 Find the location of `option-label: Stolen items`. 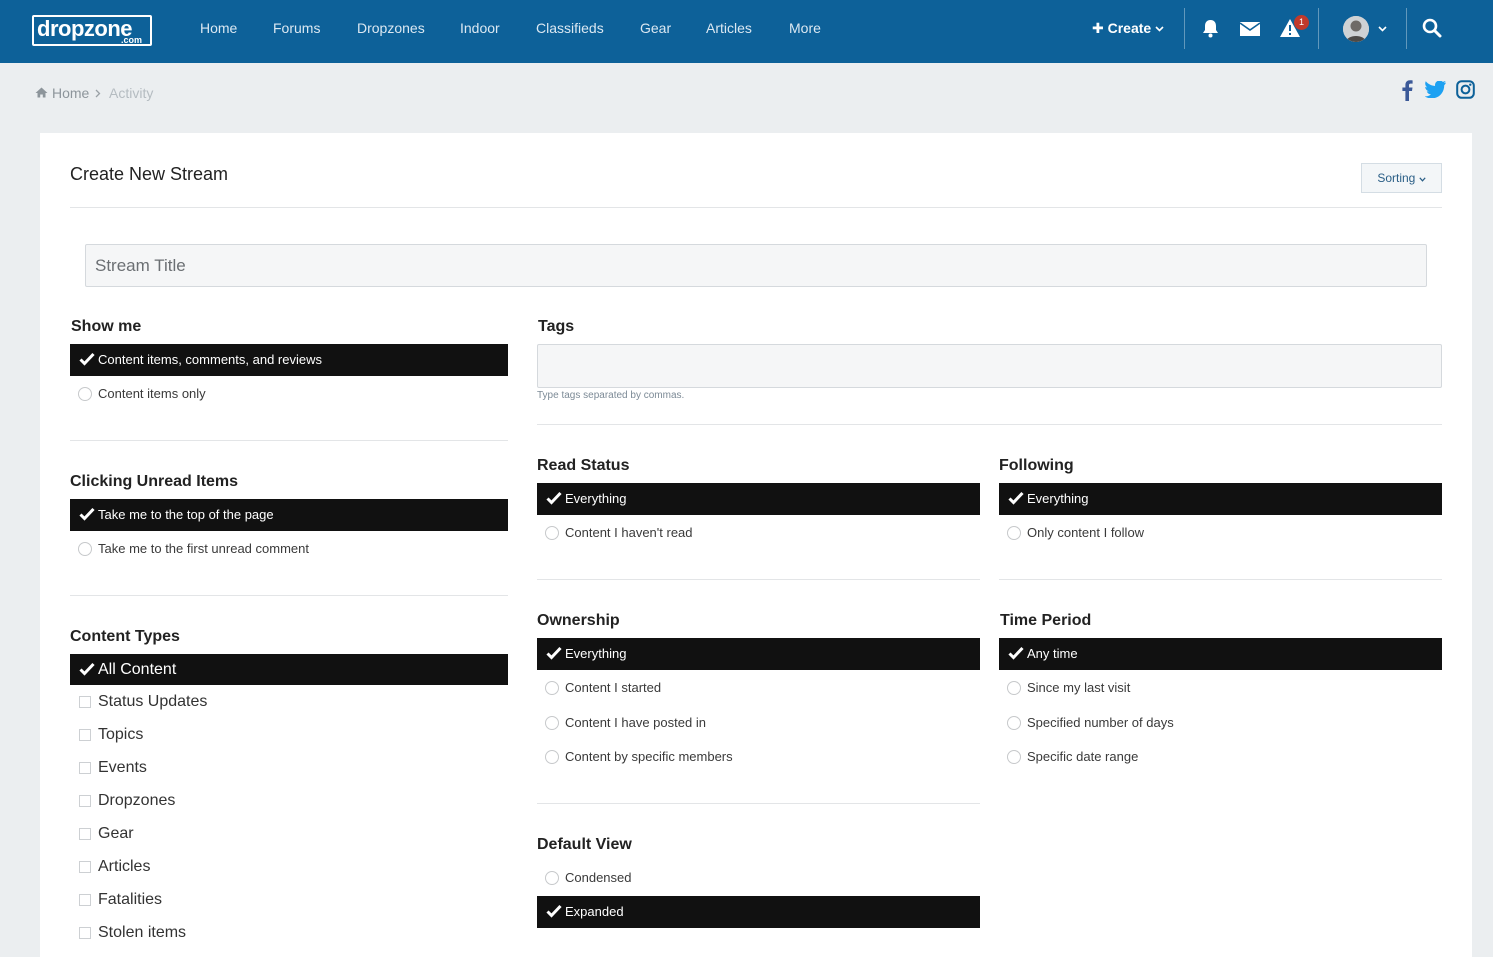

option-label: Stolen items is located at coordinates (142, 932).